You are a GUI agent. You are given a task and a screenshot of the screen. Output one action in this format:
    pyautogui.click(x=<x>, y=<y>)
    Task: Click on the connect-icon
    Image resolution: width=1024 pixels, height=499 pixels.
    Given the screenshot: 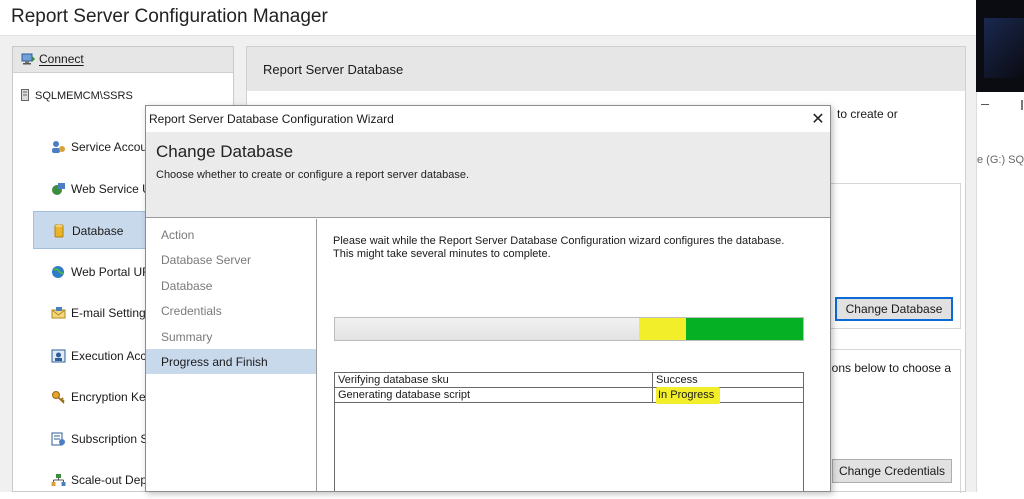 What is the action you would take?
    pyautogui.click(x=28, y=59)
    